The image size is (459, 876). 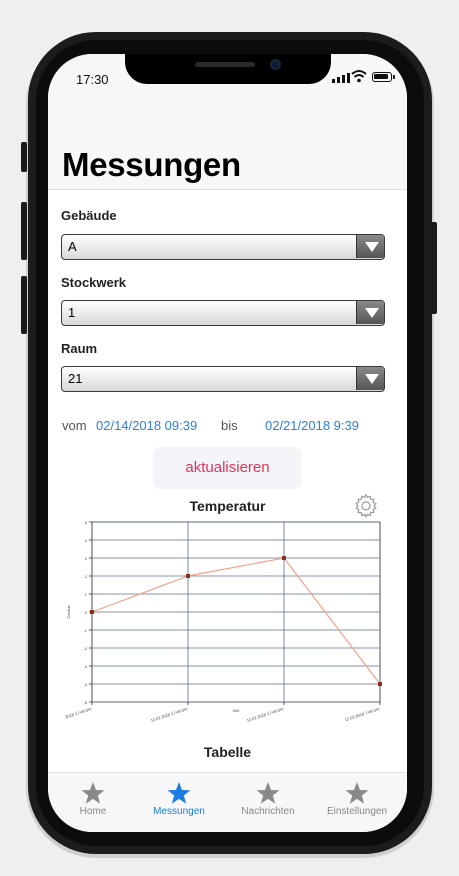 What do you see at coordinates (228, 69) in the screenshot?
I see `notch` at bounding box center [228, 69].